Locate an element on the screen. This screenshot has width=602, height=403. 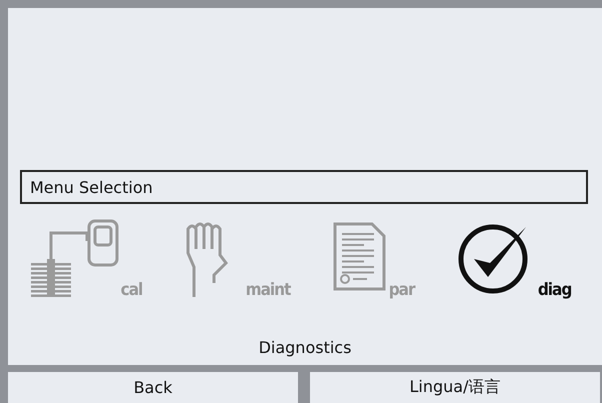
softkey-button: Back is located at coordinates (154, 387).